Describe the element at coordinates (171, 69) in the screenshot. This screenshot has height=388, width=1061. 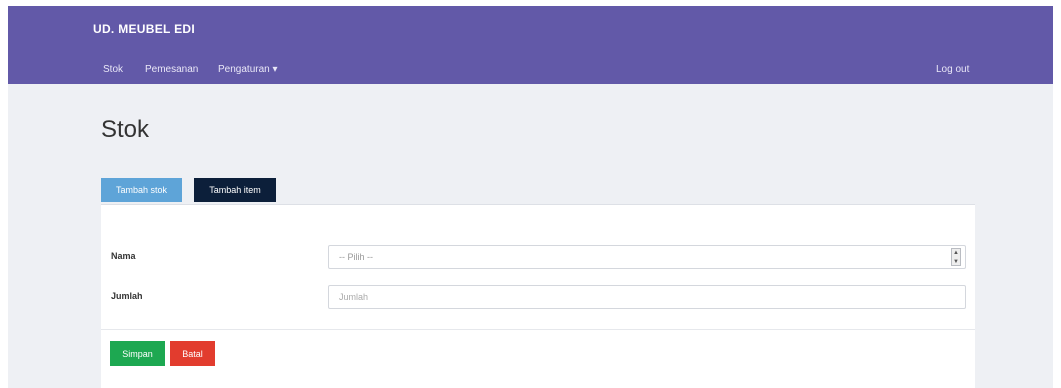
I see `nav-item-pemesanan: Pemesanan` at that location.